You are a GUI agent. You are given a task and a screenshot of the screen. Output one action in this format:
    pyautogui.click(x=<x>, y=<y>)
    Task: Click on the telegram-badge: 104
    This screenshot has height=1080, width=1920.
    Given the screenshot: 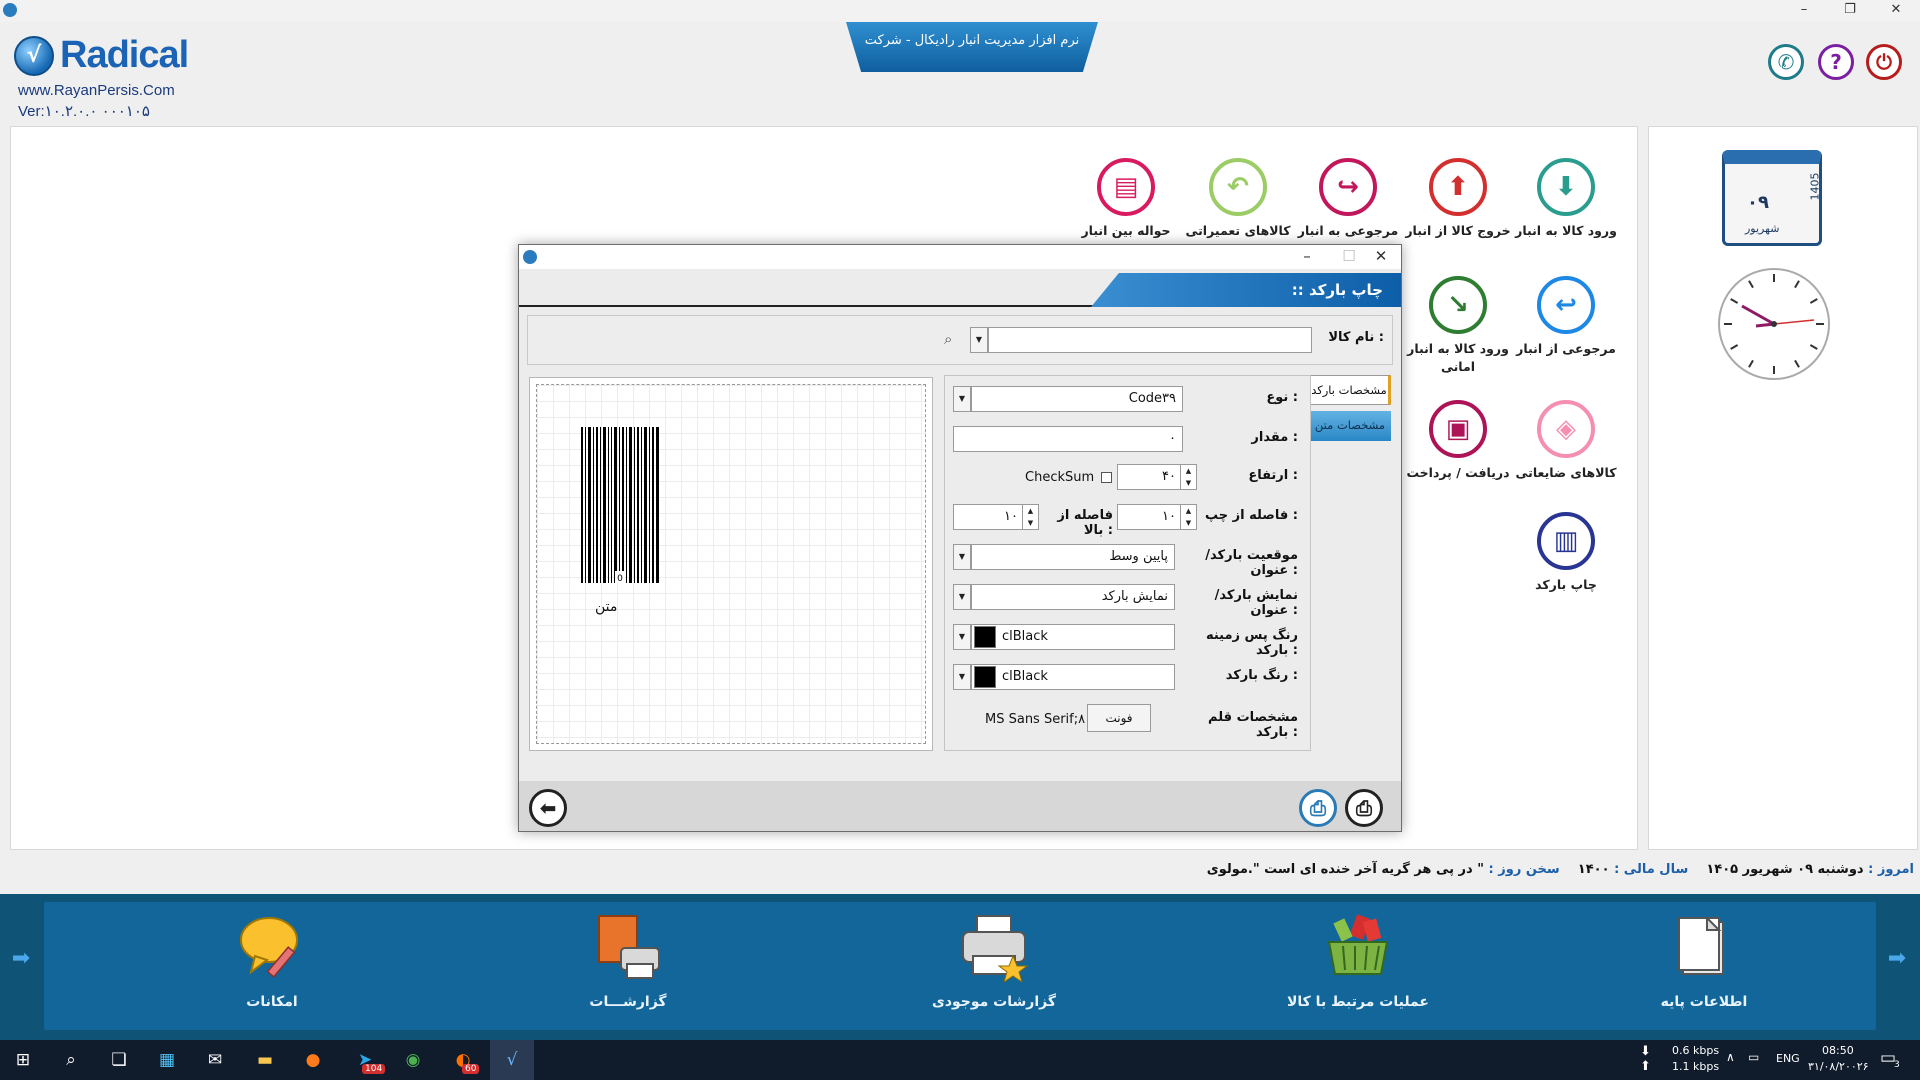 What is the action you would take?
    pyautogui.click(x=374, y=1069)
    